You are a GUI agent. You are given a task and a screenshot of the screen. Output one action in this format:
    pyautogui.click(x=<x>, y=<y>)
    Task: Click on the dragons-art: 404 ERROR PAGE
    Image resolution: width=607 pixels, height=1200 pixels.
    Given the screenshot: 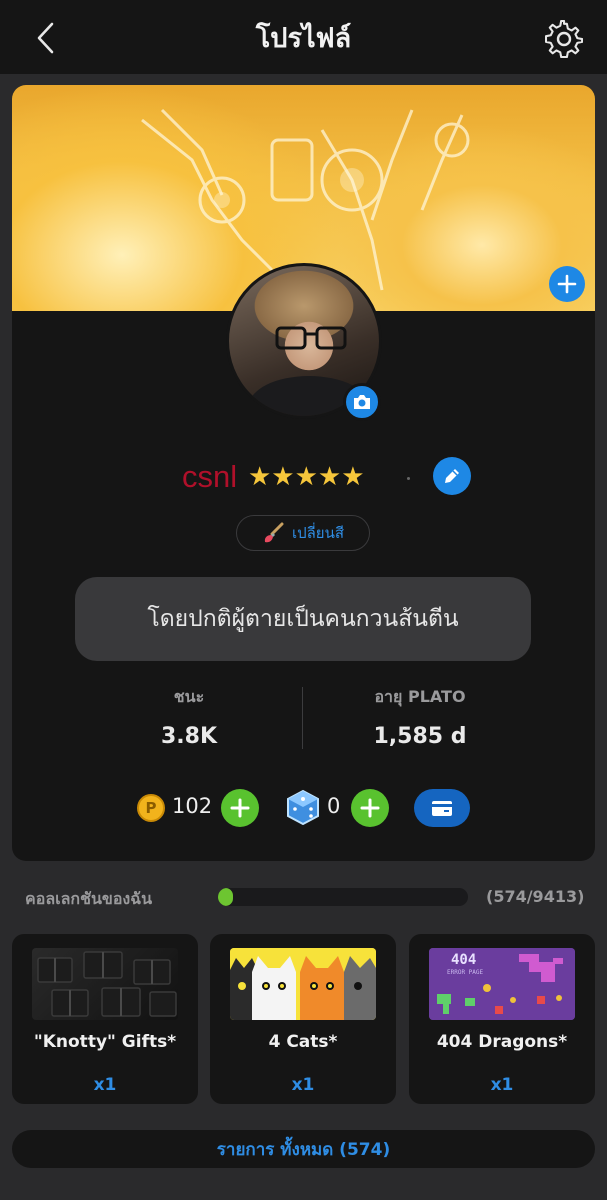 What is the action you would take?
    pyautogui.click(x=502, y=984)
    